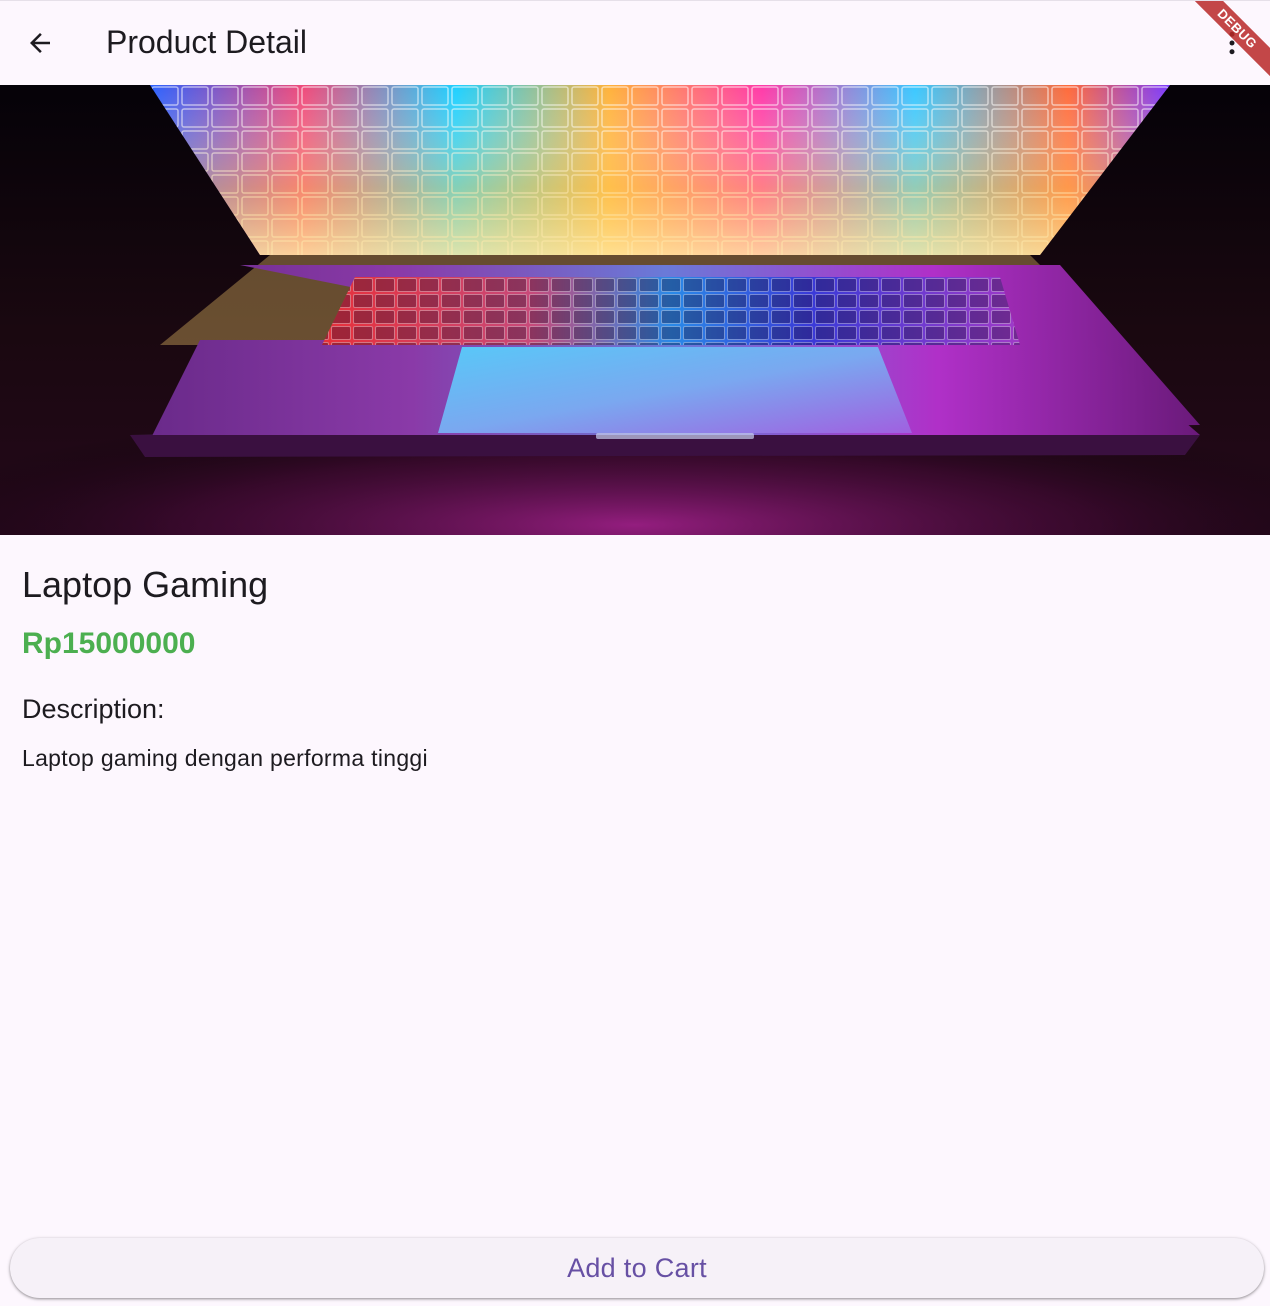 The height and width of the screenshot is (1306, 1270). I want to click on more-options-button, so click(1232, 43).